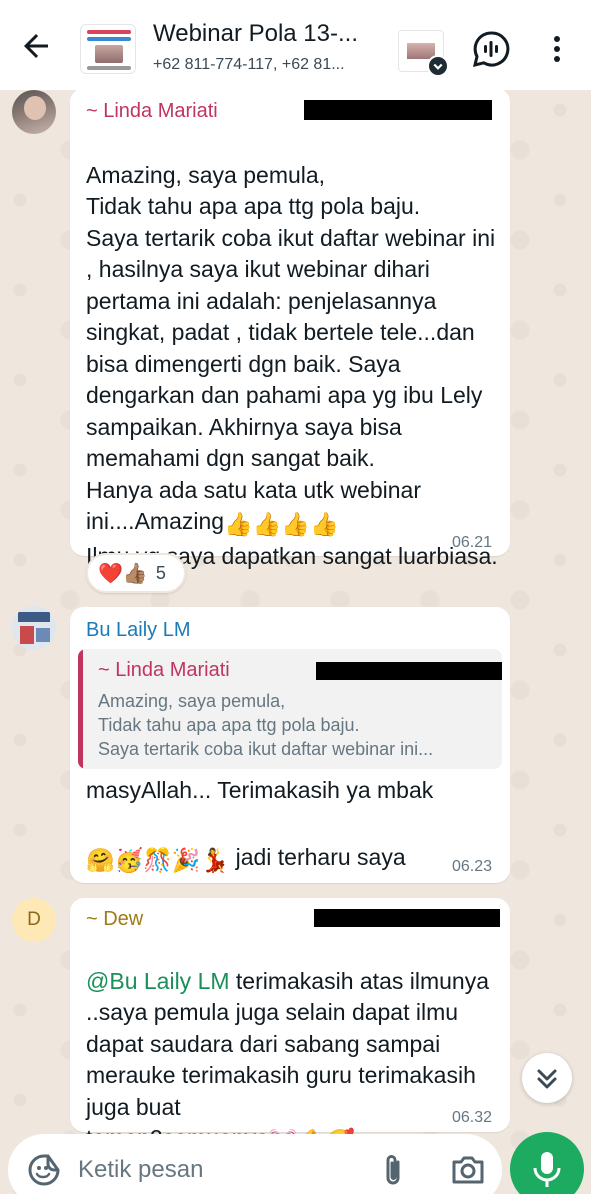 The width and height of the screenshot is (591, 1194). I want to click on avatar-dew: D, so click(34, 920).